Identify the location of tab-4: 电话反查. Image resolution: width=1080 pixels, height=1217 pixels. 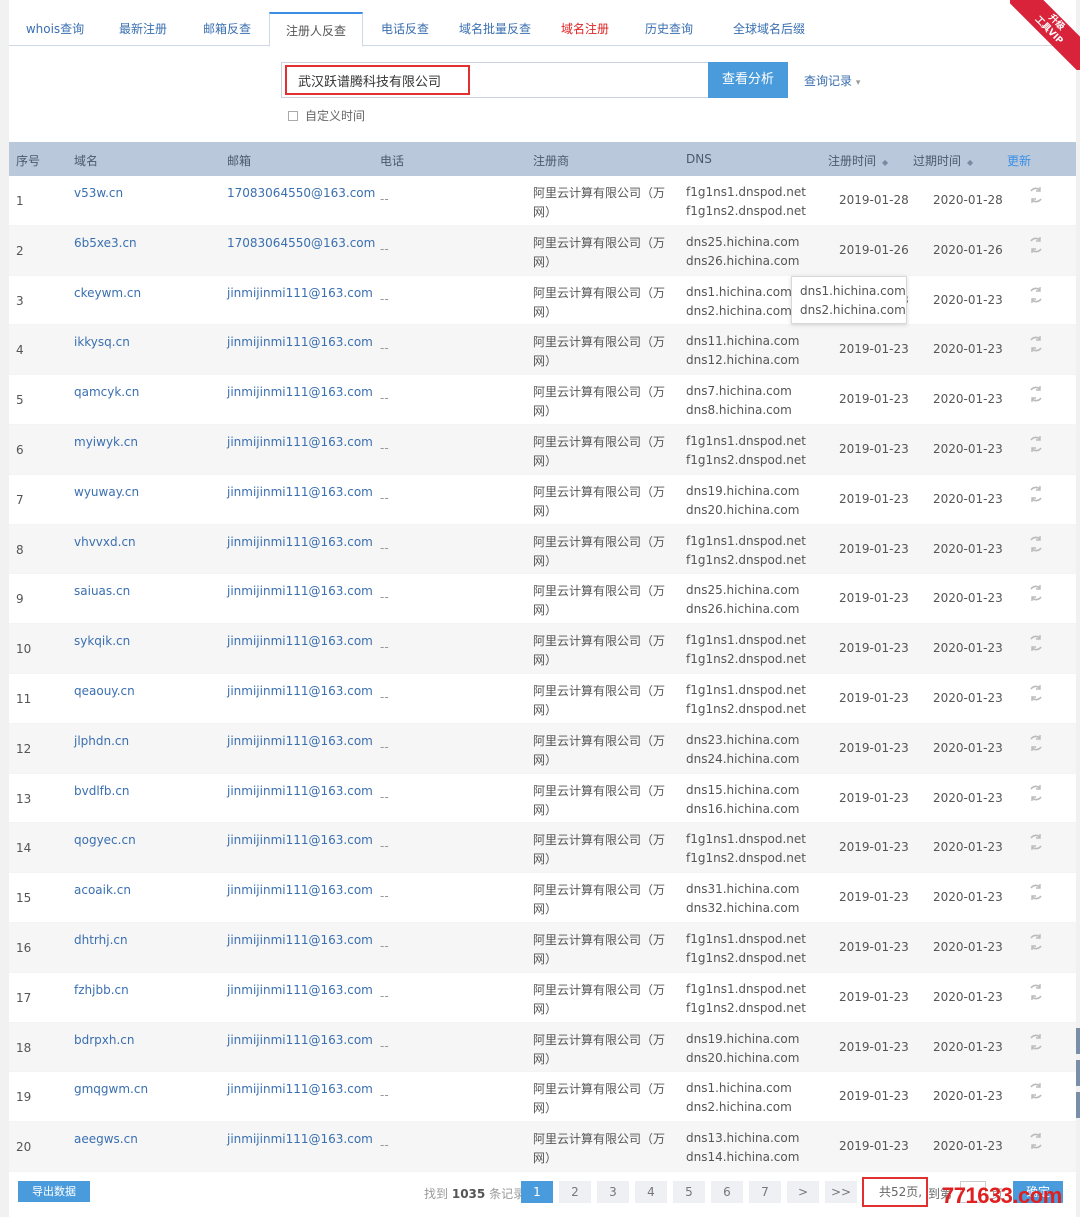
(405, 29).